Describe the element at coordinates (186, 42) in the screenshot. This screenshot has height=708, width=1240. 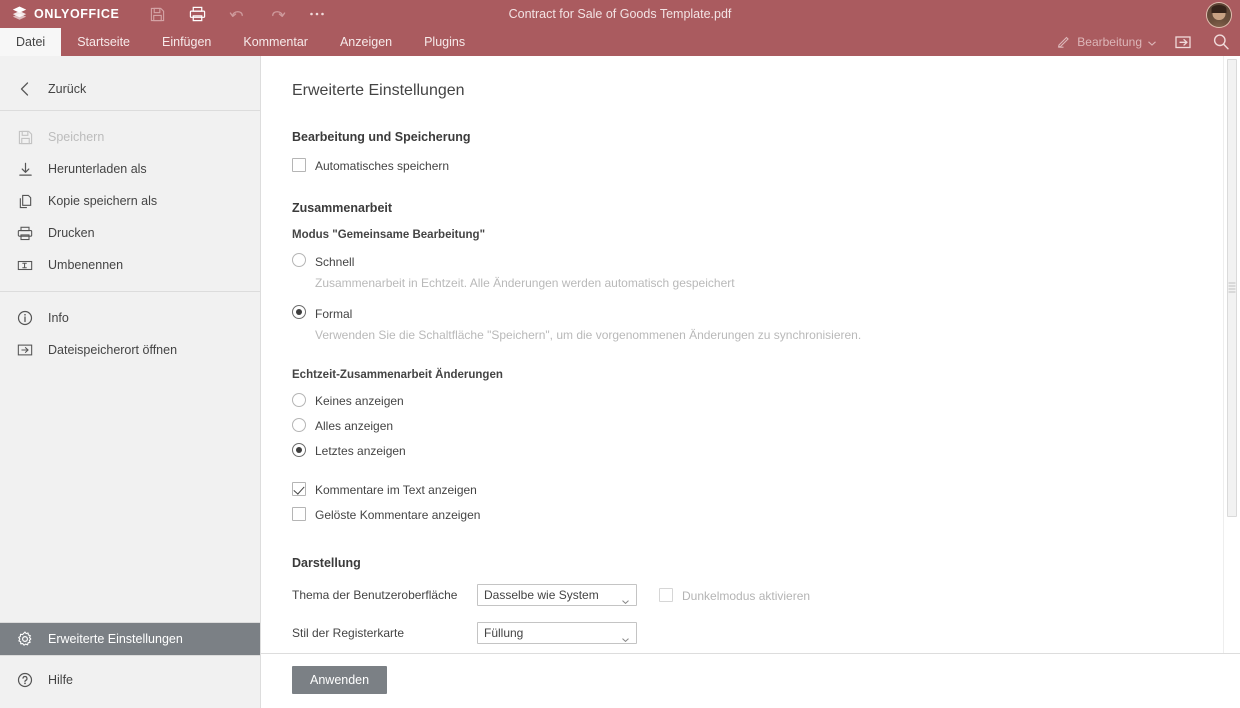
I see `tab-einfuegen: Einfügen` at that location.